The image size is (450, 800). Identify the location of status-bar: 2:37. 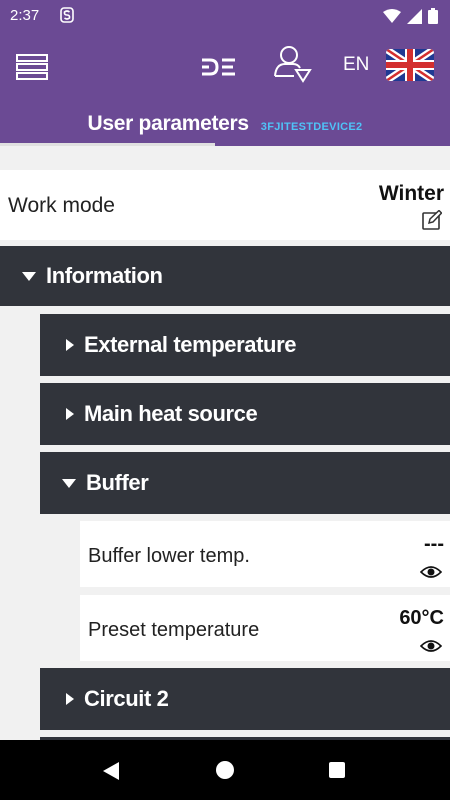
(225, 16).